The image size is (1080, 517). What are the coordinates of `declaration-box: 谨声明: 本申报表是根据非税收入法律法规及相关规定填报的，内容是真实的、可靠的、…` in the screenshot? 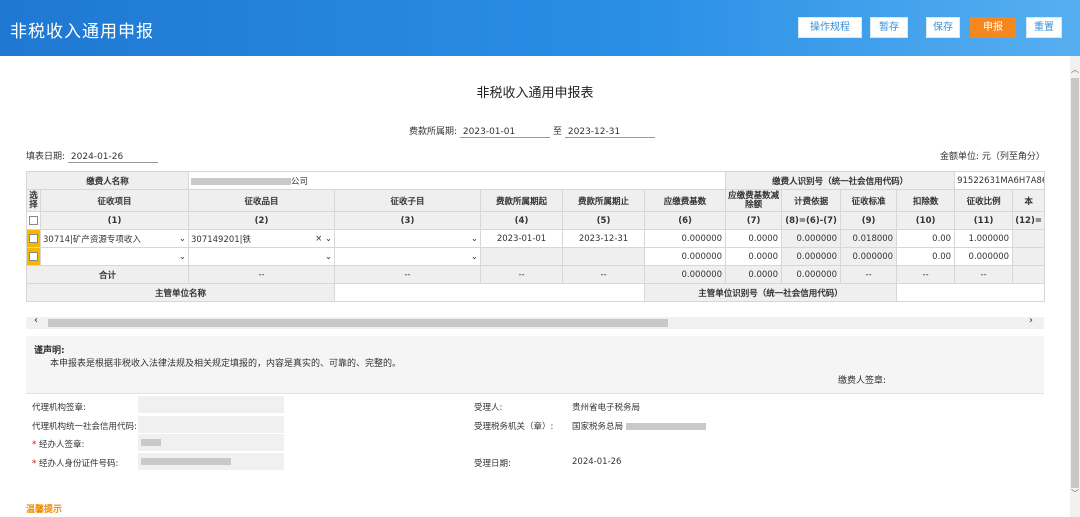 It's located at (535, 364).